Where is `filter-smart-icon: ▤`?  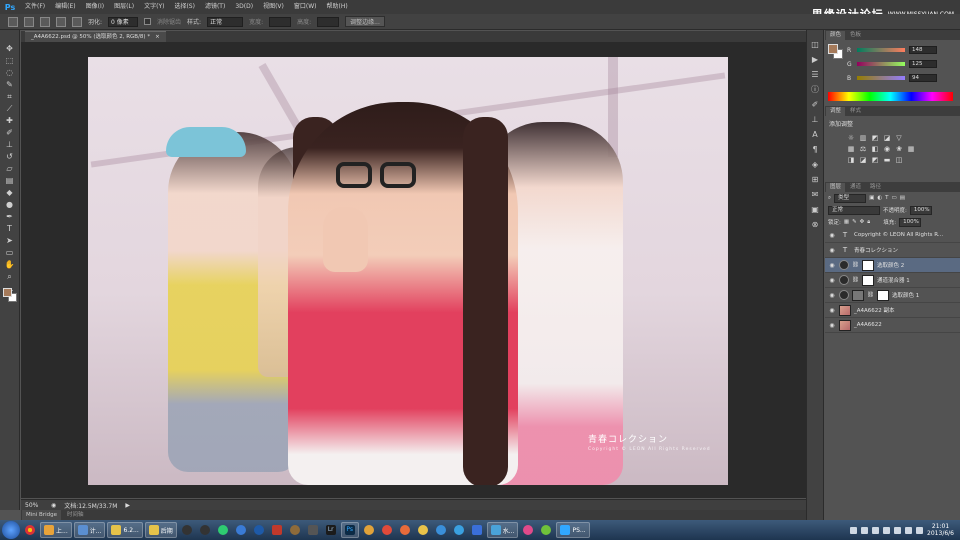 filter-smart-icon: ▤ is located at coordinates (902, 198).